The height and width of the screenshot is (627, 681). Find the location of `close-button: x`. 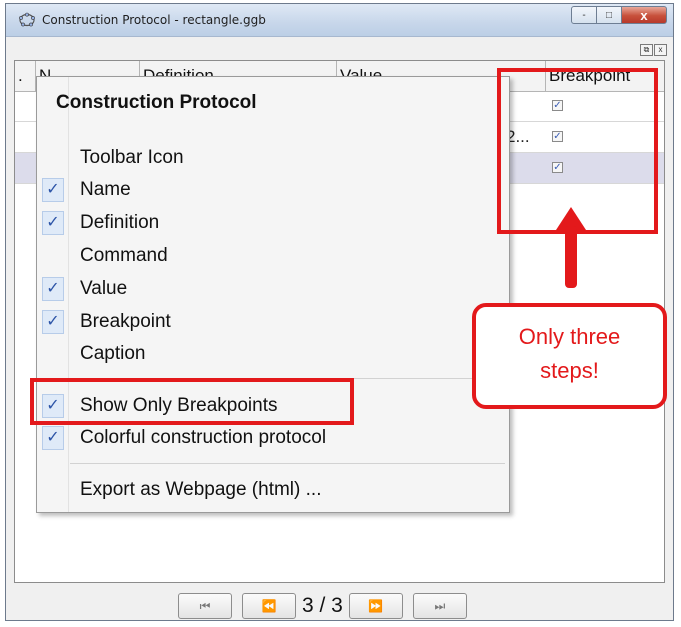

close-button: x is located at coordinates (644, 15).